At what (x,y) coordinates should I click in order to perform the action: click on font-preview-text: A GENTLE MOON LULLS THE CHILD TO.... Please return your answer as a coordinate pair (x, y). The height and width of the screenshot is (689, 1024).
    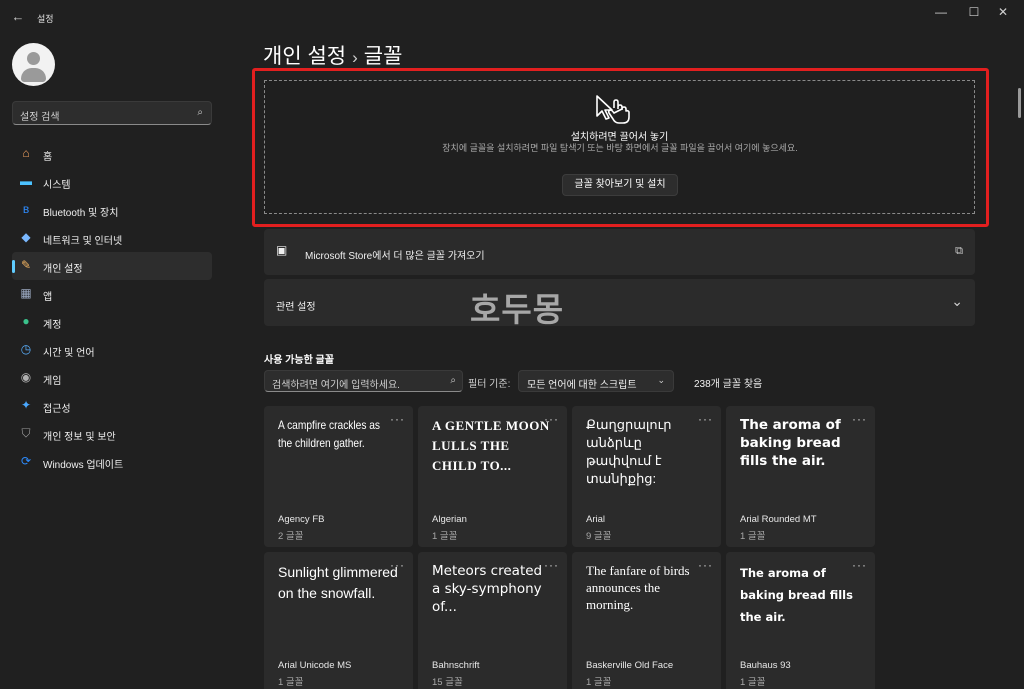
    Looking at the image, I should click on (491, 445).